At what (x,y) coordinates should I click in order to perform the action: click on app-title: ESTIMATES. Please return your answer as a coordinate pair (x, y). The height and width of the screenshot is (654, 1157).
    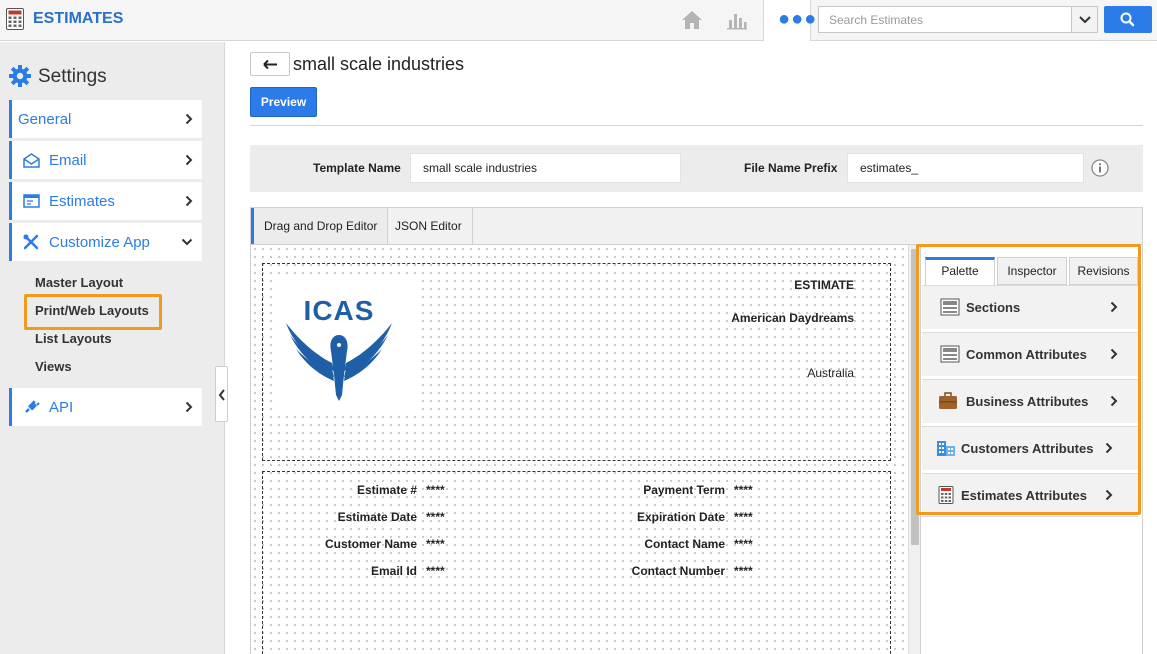
    Looking at the image, I should click on (78, 18).